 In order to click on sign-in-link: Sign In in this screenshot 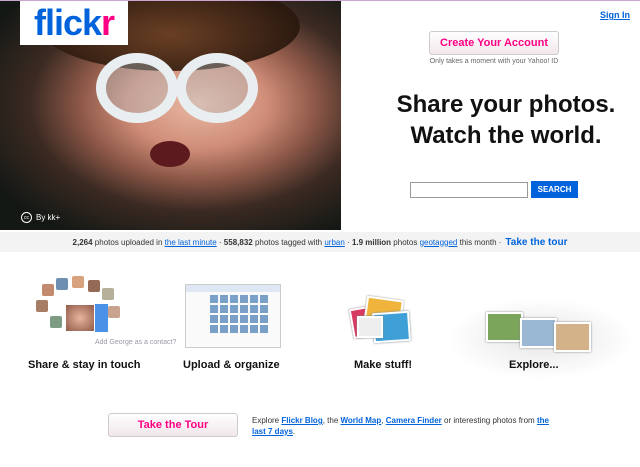, I will do `click(615, 15)`.